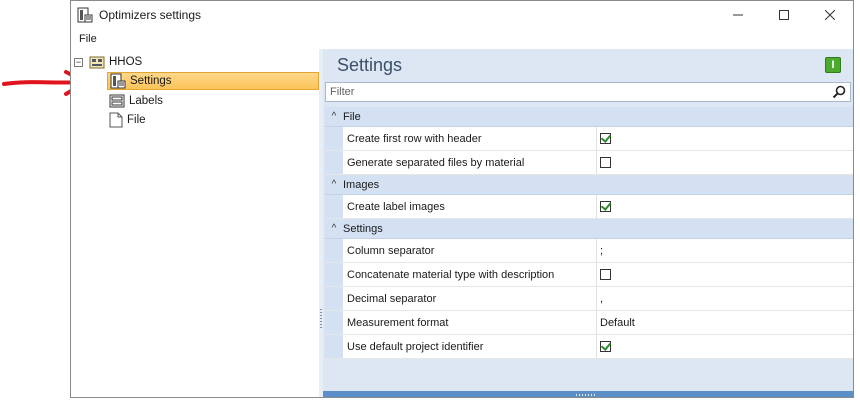  What do you see at coordinates (78, 62) in the screenshot?
I see `collapse-toggle-icon: −` at bounding box center [78, 62].